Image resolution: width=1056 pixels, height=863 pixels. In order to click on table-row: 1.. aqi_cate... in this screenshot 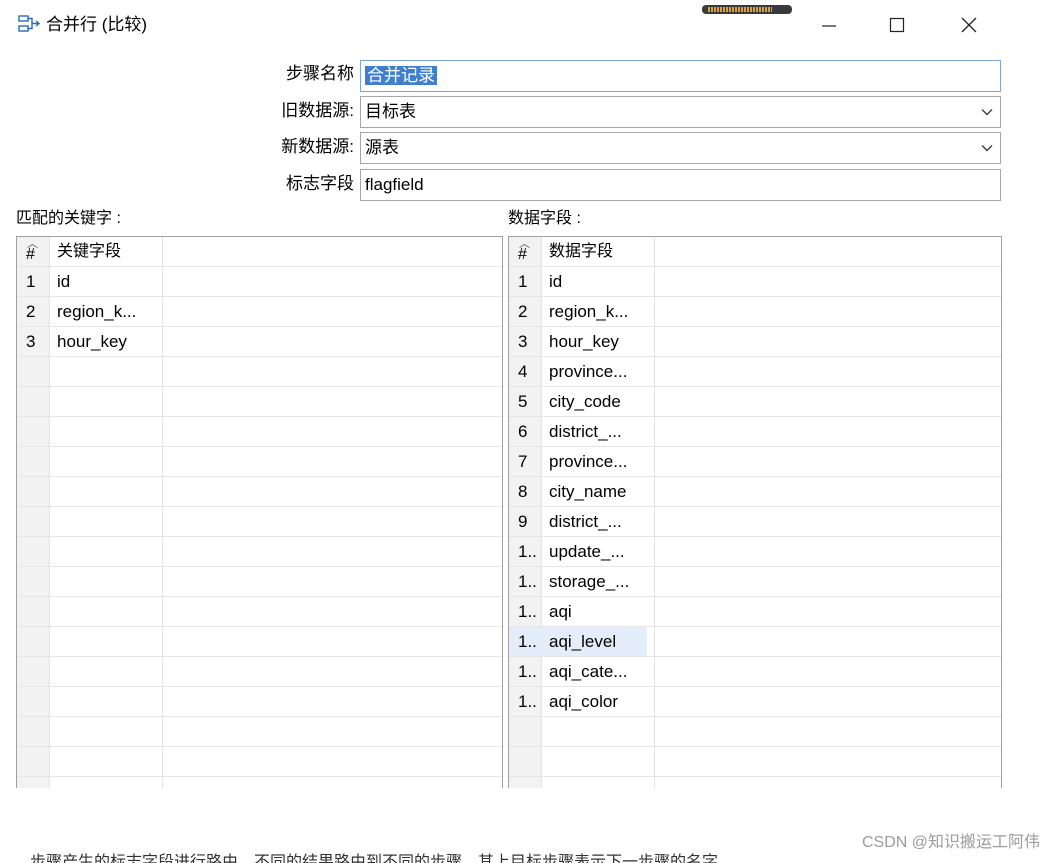, I will do `click(755, 672)`.